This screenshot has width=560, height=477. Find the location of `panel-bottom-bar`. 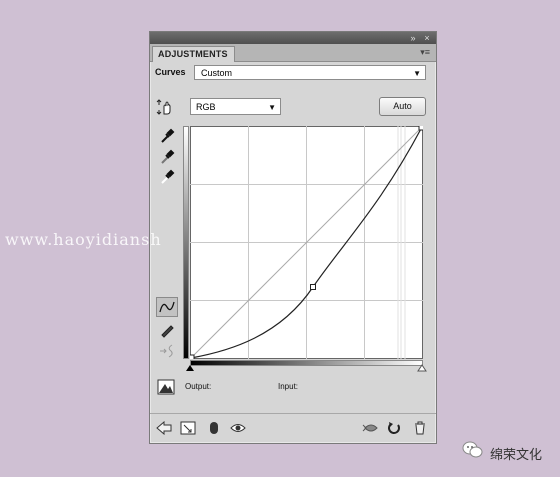

panel-bottom-bar is located at coordinates (293, 427).